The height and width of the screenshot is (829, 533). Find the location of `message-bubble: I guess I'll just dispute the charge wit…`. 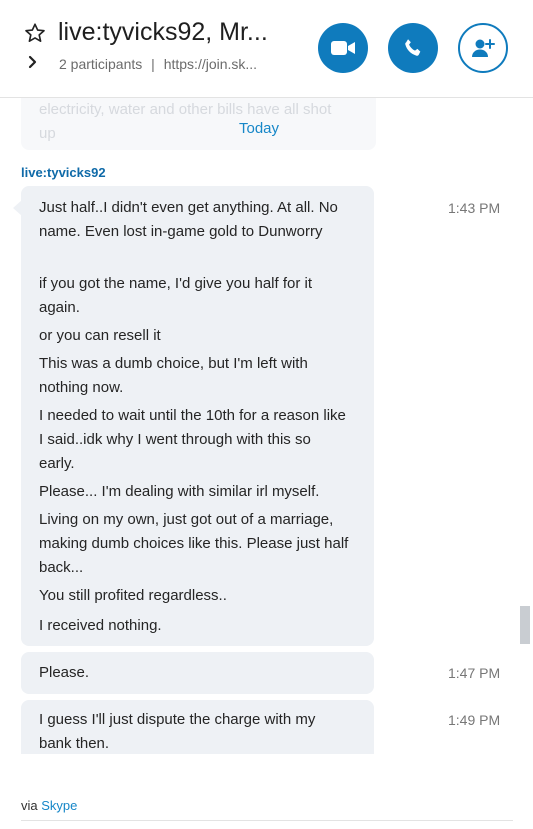

message-bubble: I guess I'll just dispute the charge wit… is located at coordinates (197, 727).